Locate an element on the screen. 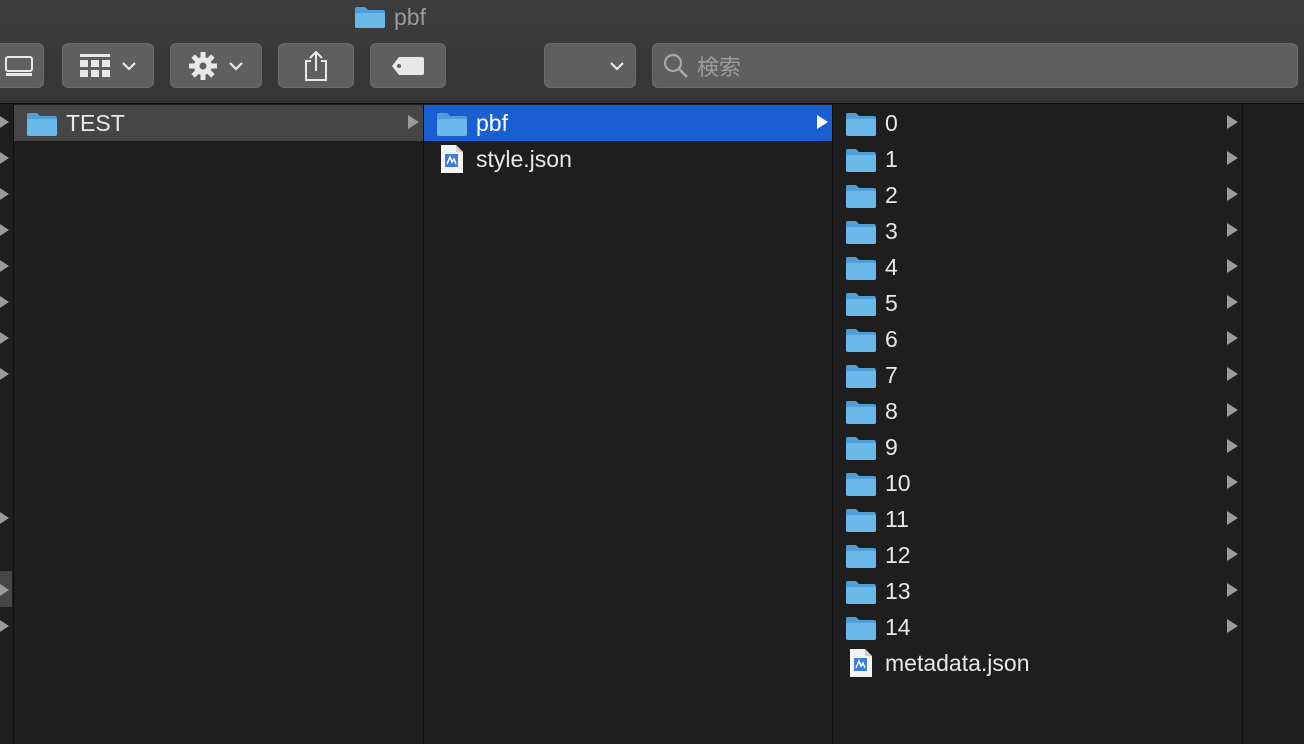  item-label: style.json is located at coordinates (524, 159).